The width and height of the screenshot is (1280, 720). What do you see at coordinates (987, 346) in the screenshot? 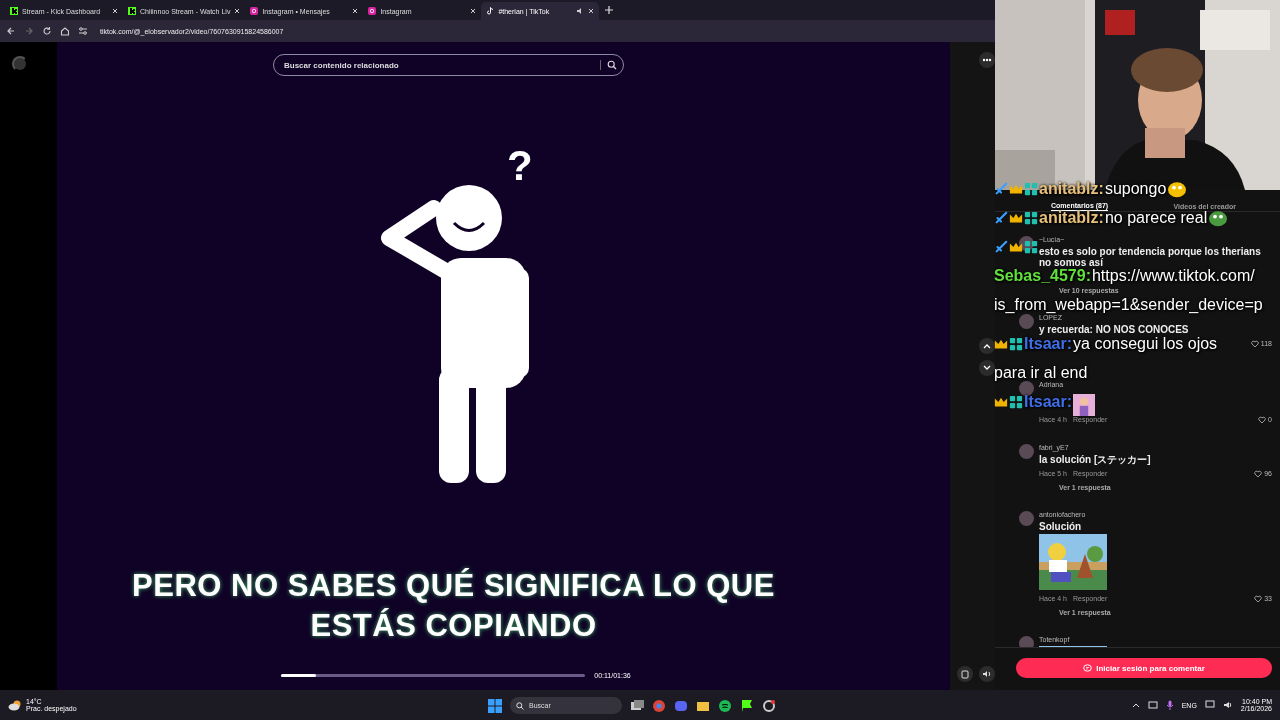
I see `up-arrow-button` at bounding box center [987, 346].